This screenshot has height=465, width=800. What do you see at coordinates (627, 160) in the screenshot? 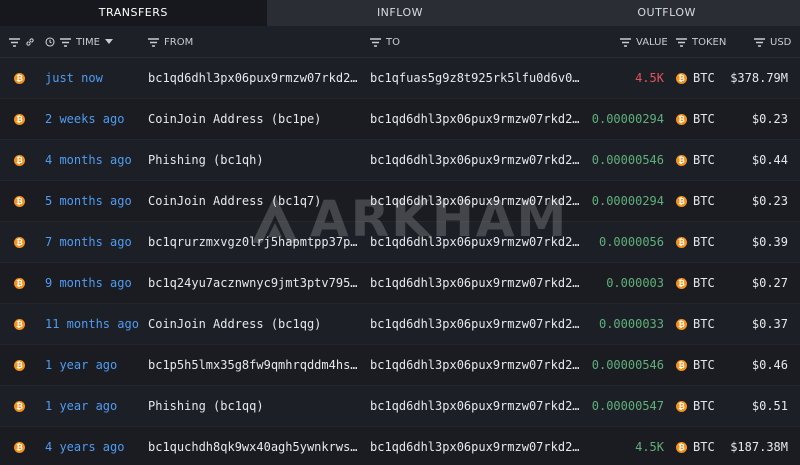
I see `value-amount: 0.00000546` at bounding box center [627, 160].